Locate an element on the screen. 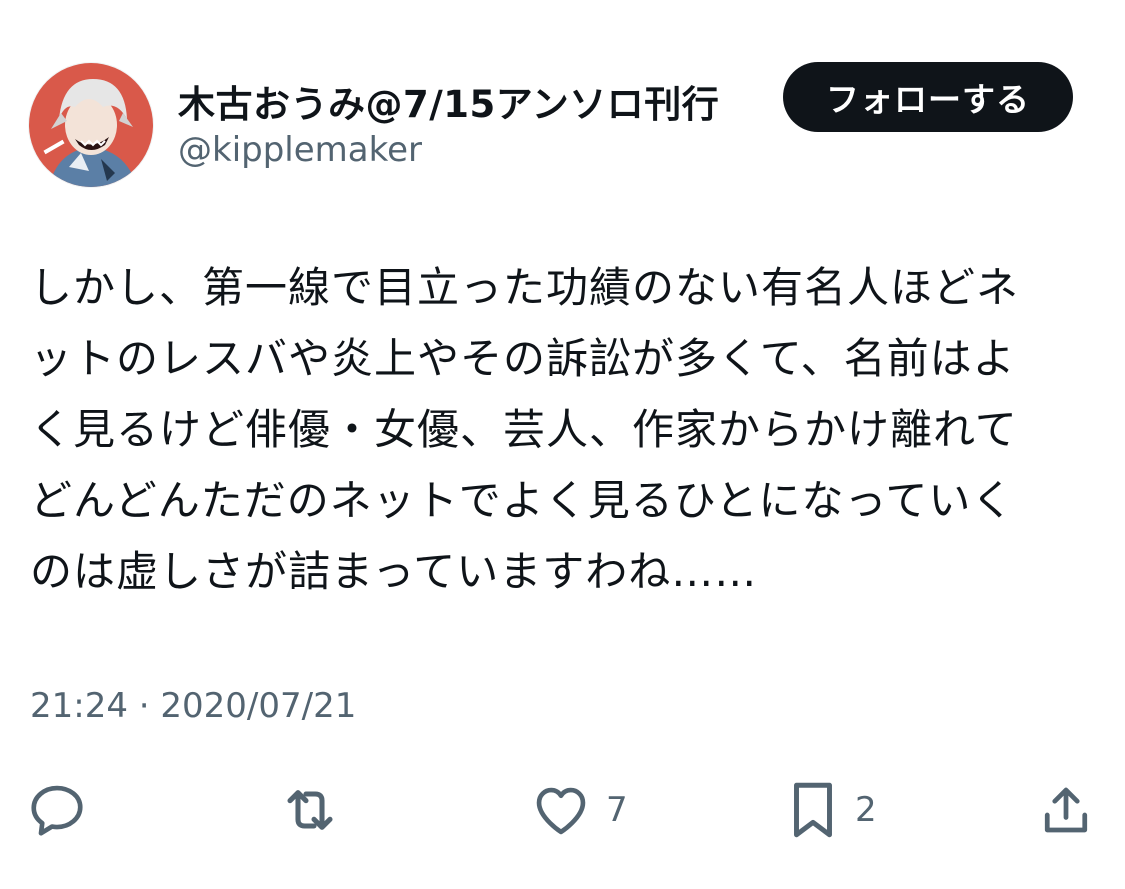 Image resolution: width=1125 pixels, height=889 pixels. share-button is located at coordinates (1066, 810).